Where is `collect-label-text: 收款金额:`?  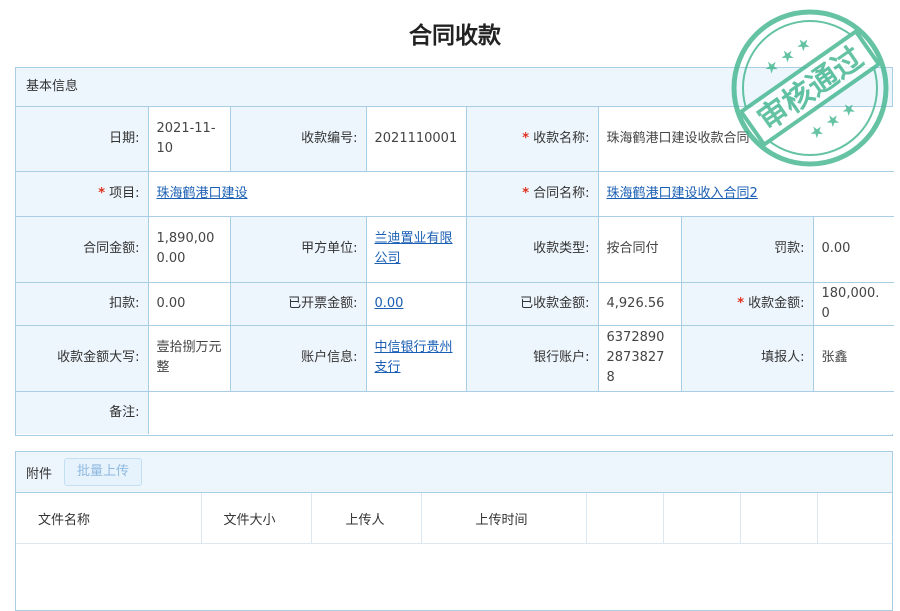 collect-label-text: 收款金额: is located at coordinates (776, 303).